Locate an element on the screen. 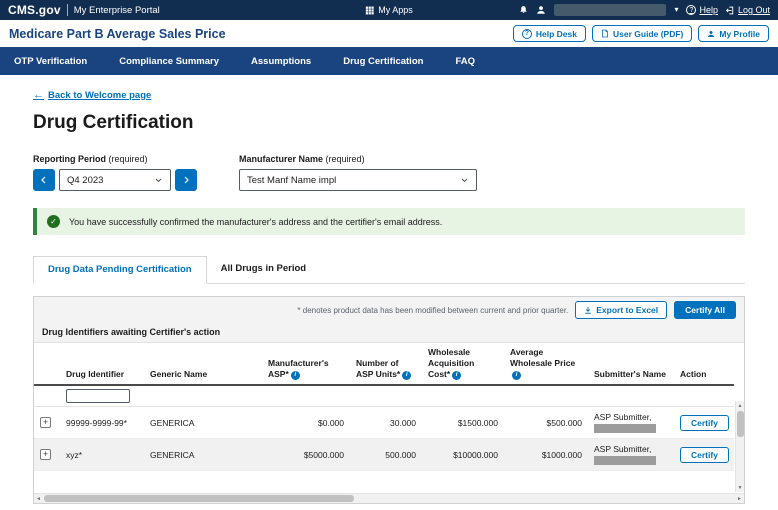 This screenshot has width=778, height=510. nav-item-assumptions: Assumptions is located at coordinates (281, 61).